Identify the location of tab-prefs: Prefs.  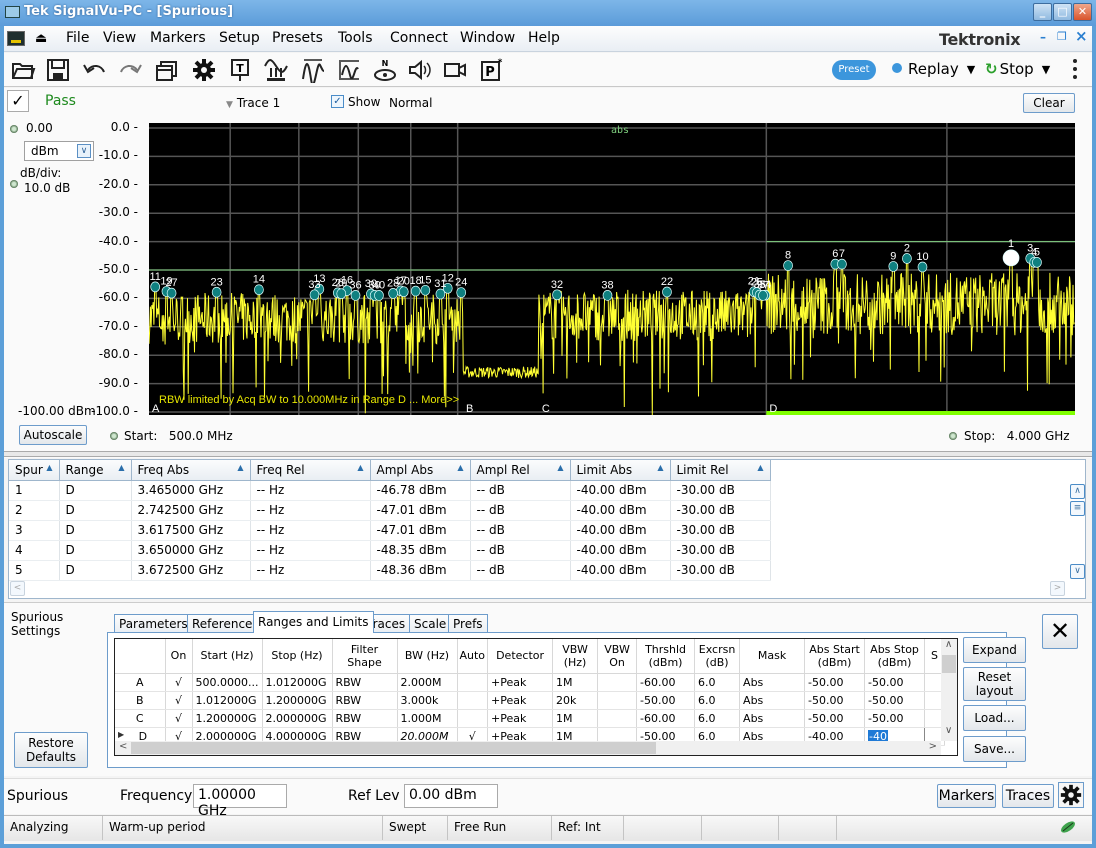
(468, 623).